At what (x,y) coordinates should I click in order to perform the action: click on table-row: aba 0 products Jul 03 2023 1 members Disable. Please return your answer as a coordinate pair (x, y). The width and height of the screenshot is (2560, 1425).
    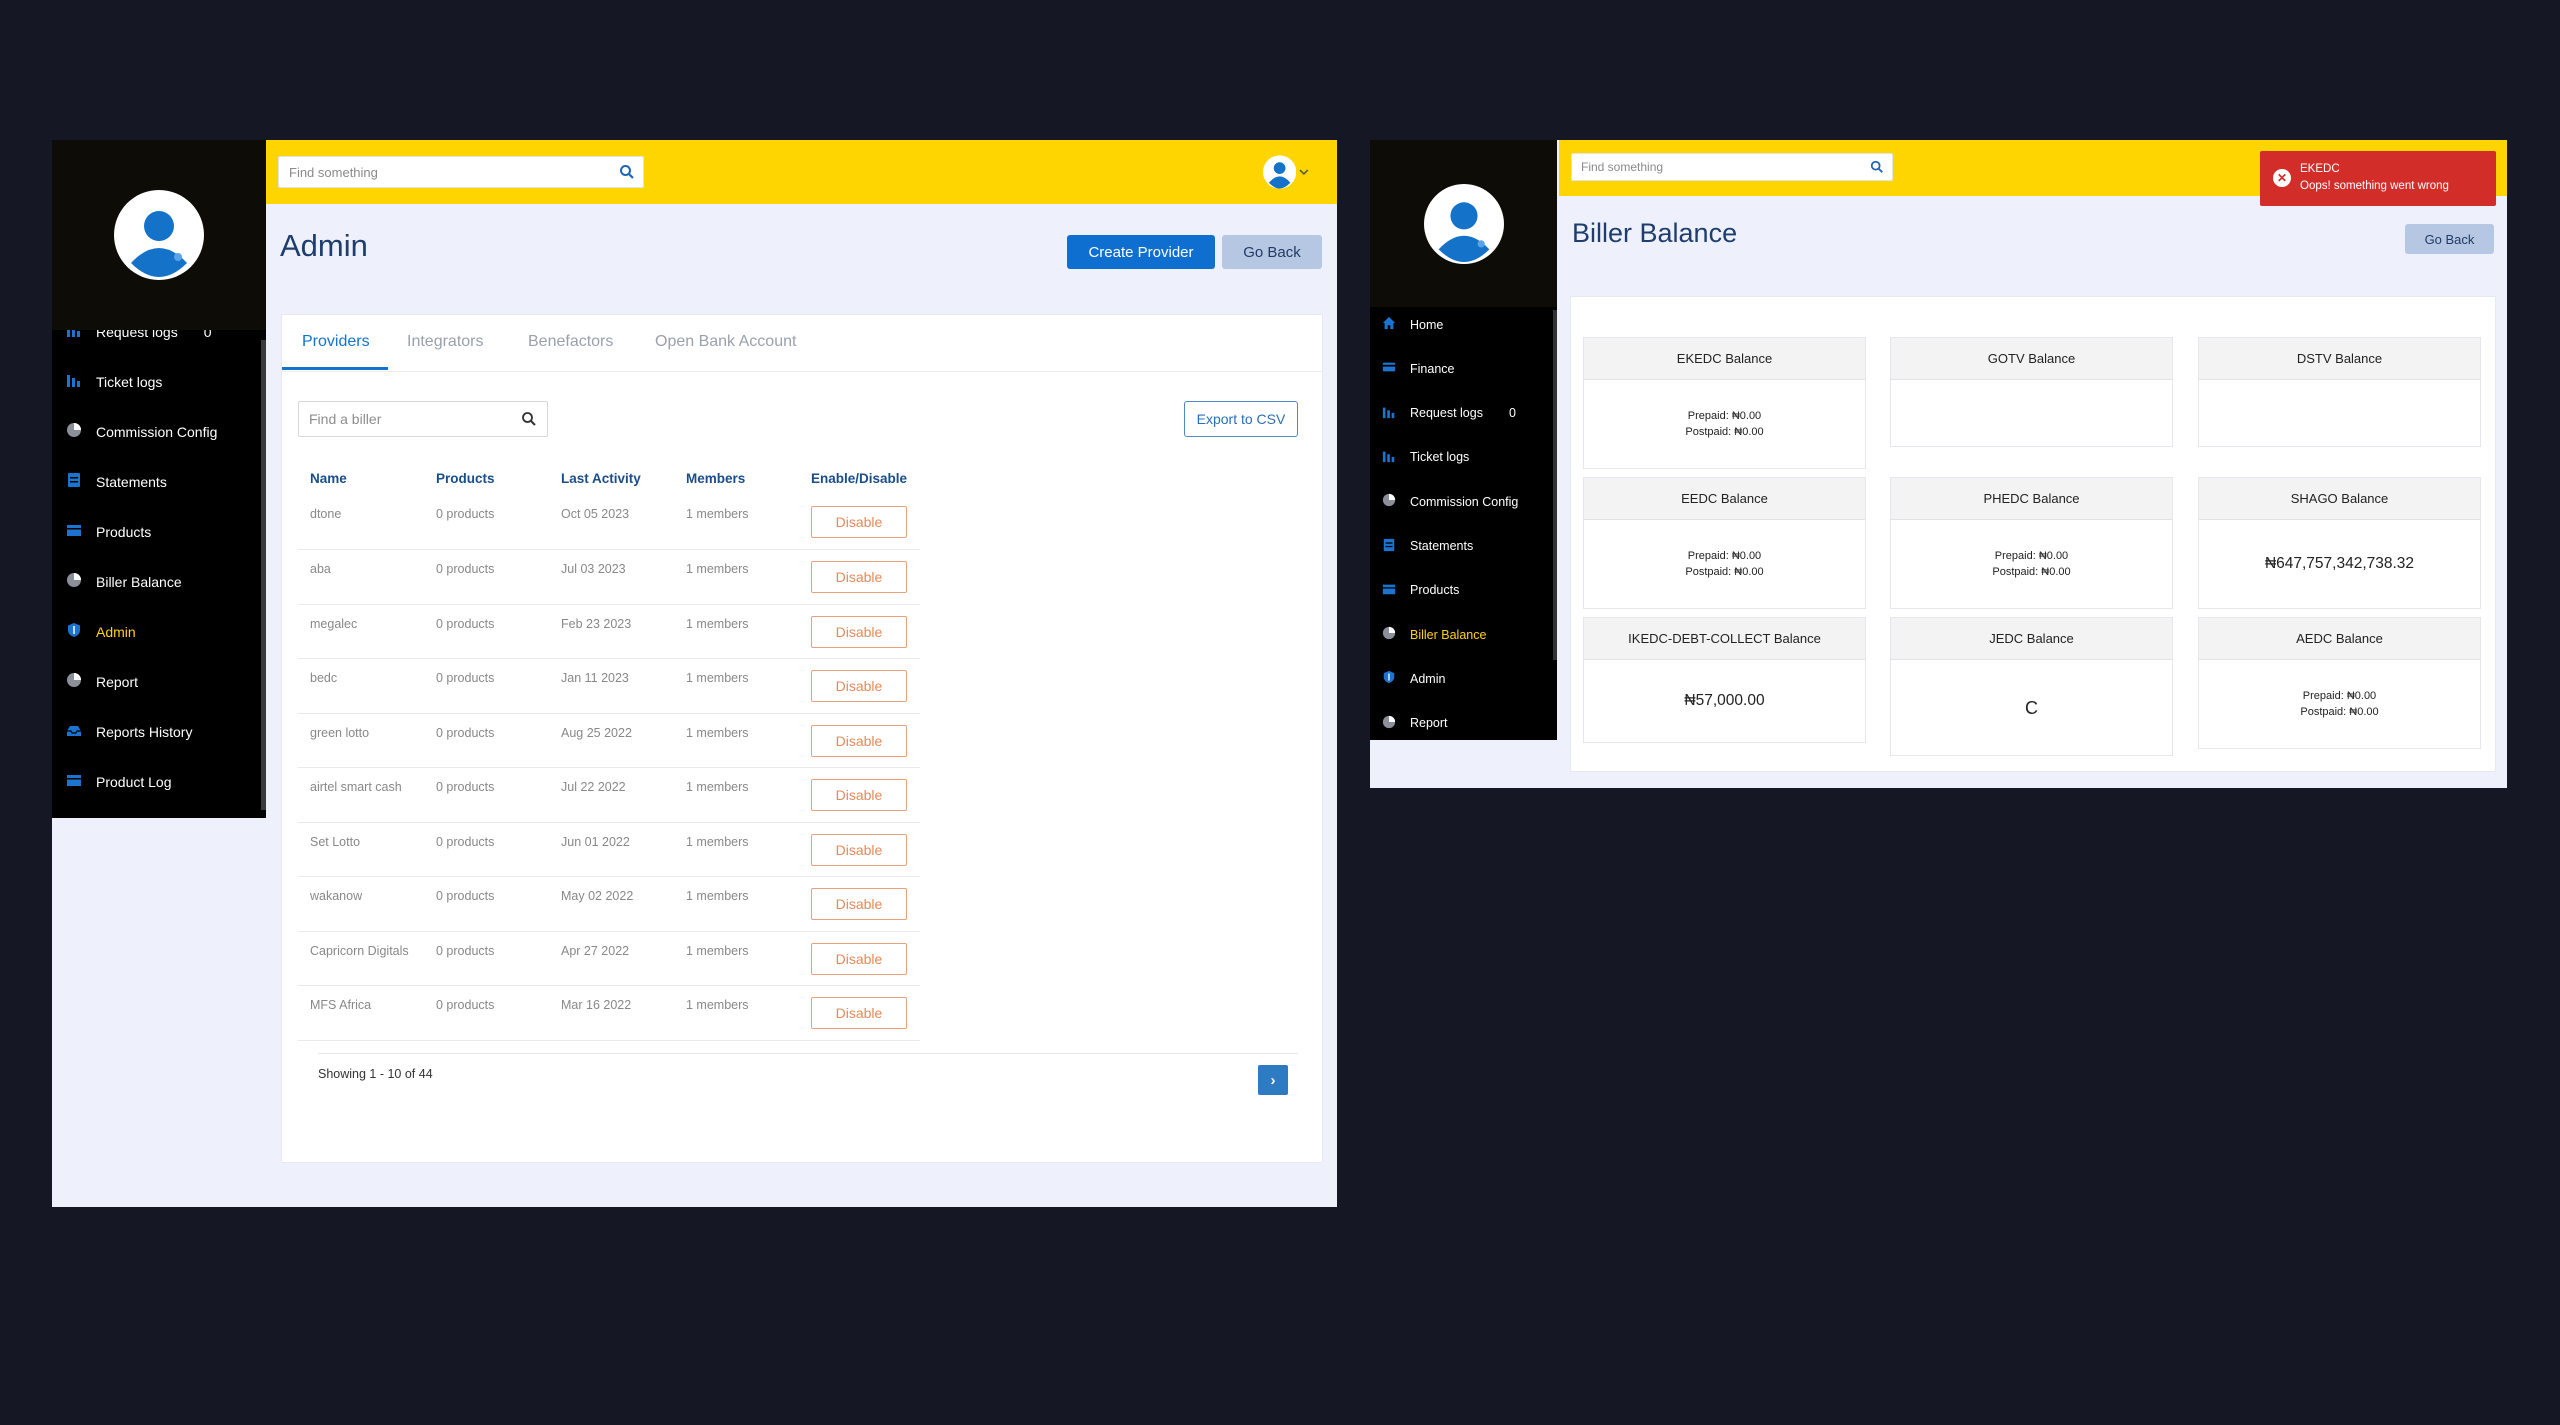
    Looking at the image, I should click on (609, 577).